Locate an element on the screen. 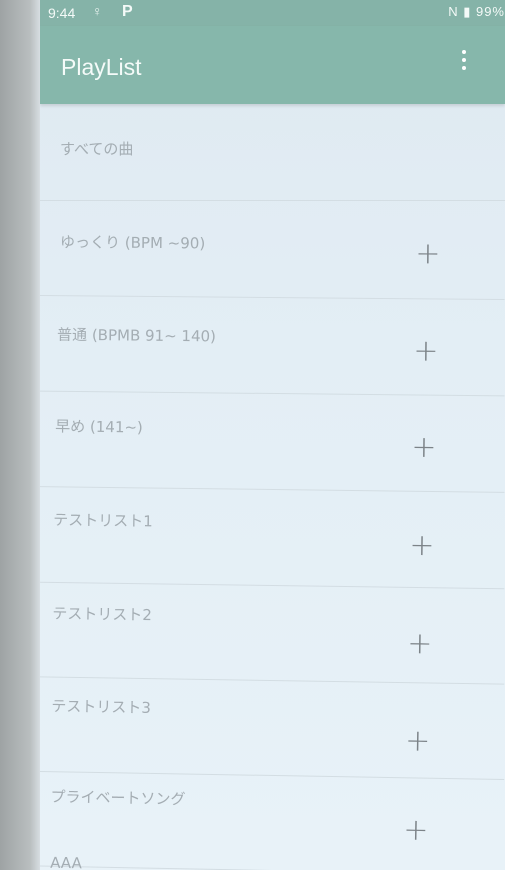  playlist-label: 早め (141~) is located at coordinates (99, 427).